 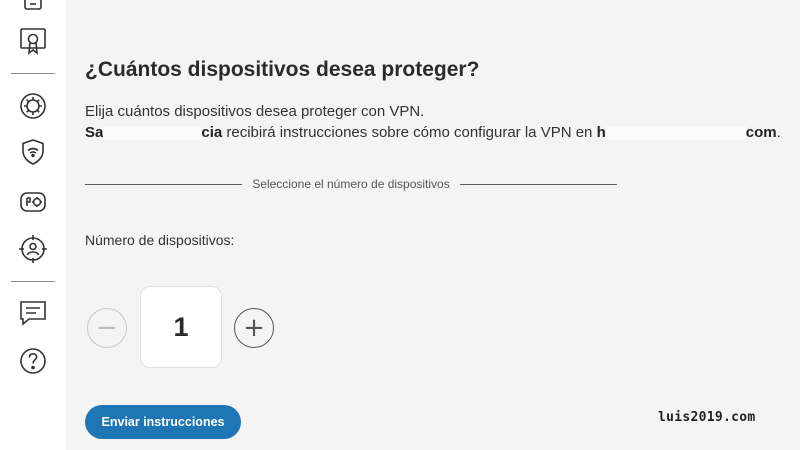 I want to click on virus-icon, so click(x=33, y=106).